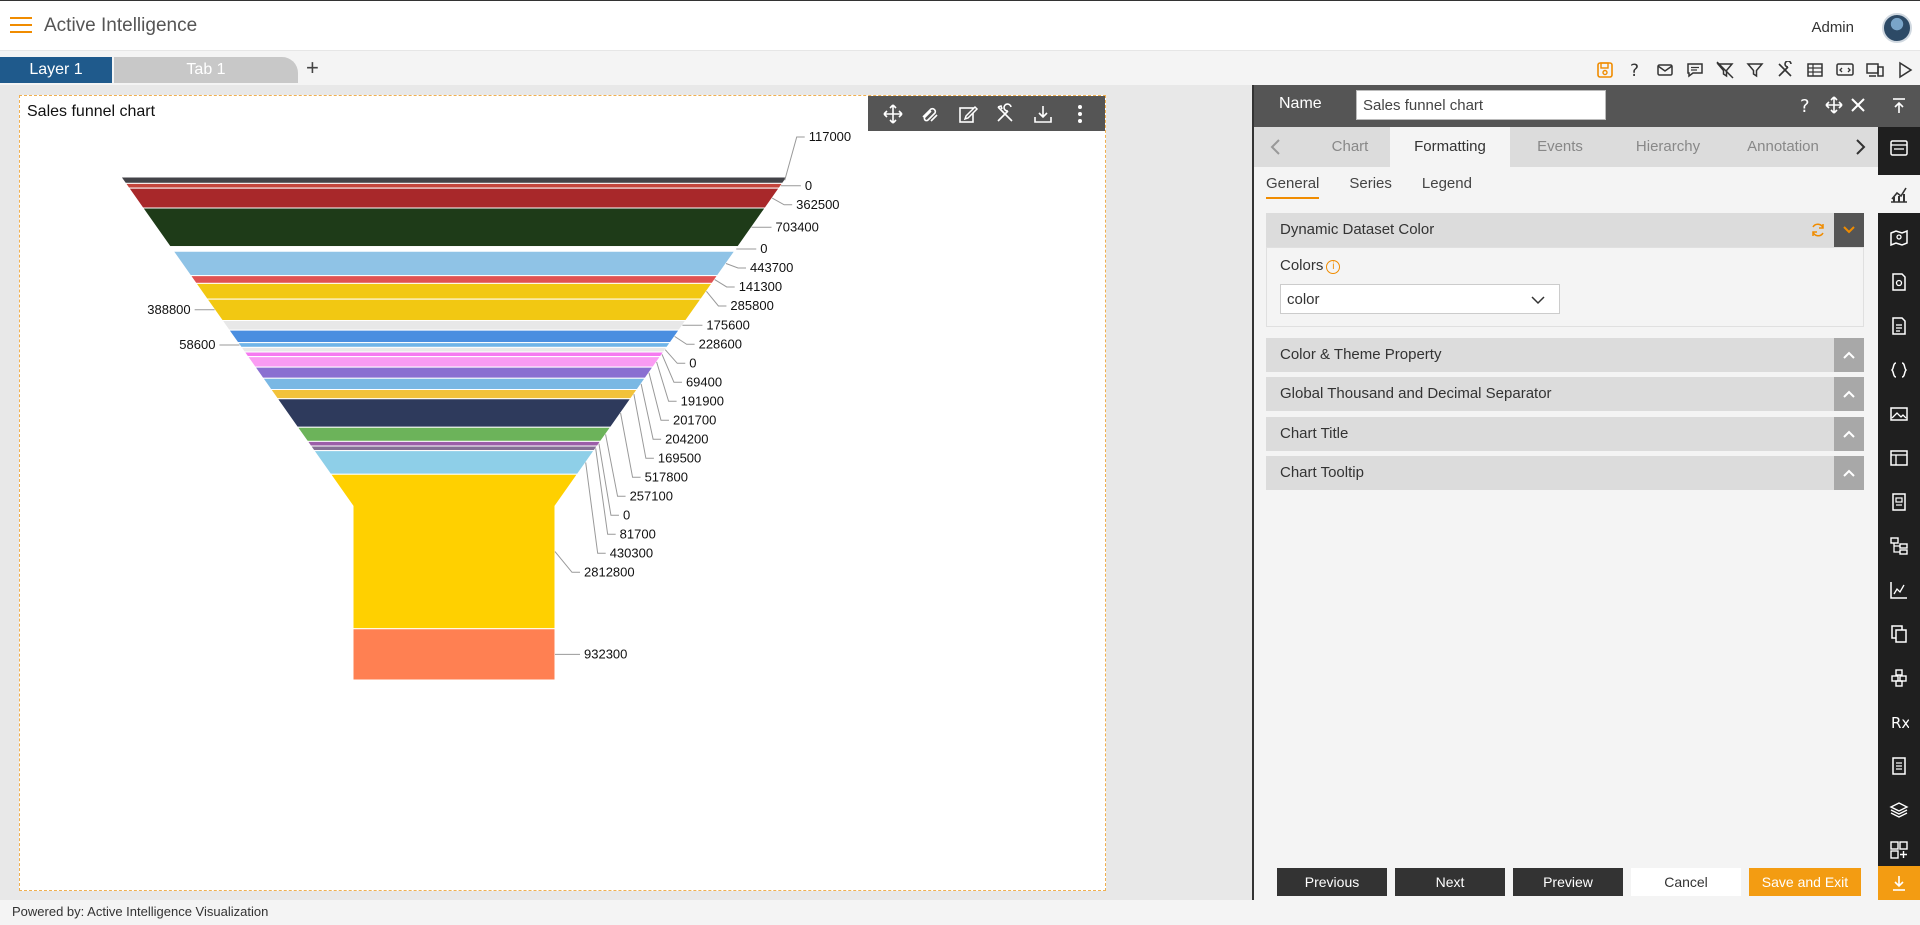 The image size is (1920, 925). What do you see at coordinates (21, 26) in the screenshot?
I see `menu-icon` at bounding box center [21, 26].